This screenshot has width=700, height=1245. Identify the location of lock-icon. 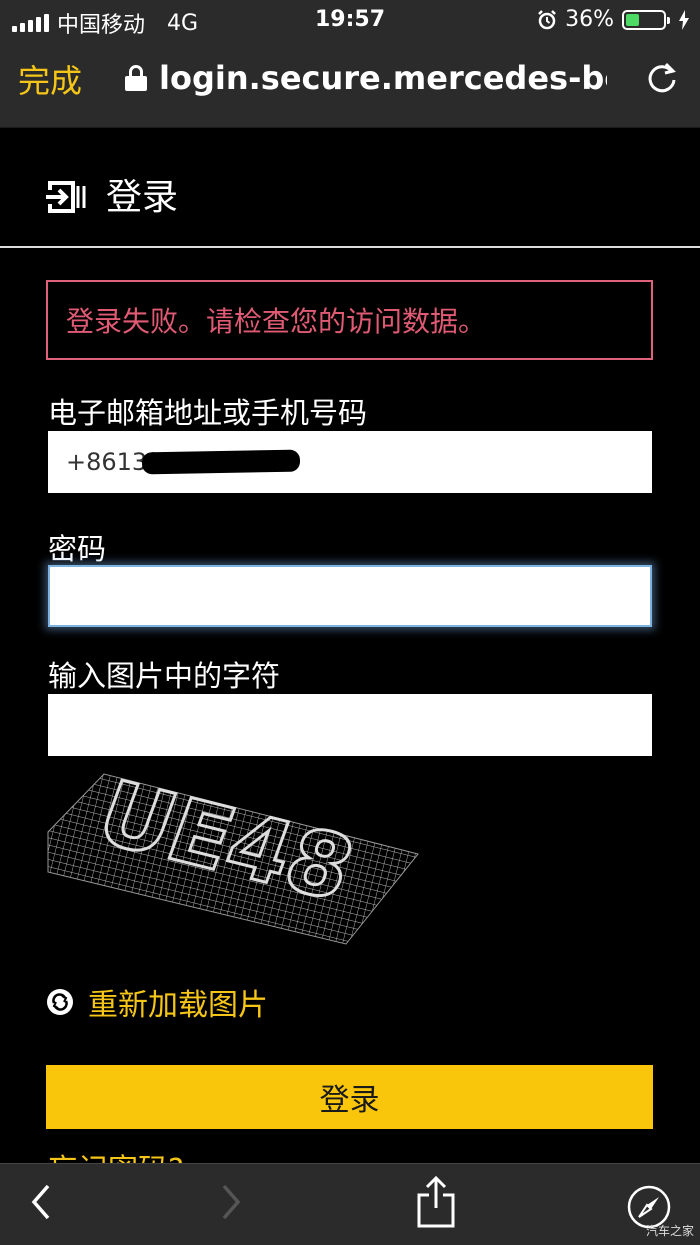
(136, 78).